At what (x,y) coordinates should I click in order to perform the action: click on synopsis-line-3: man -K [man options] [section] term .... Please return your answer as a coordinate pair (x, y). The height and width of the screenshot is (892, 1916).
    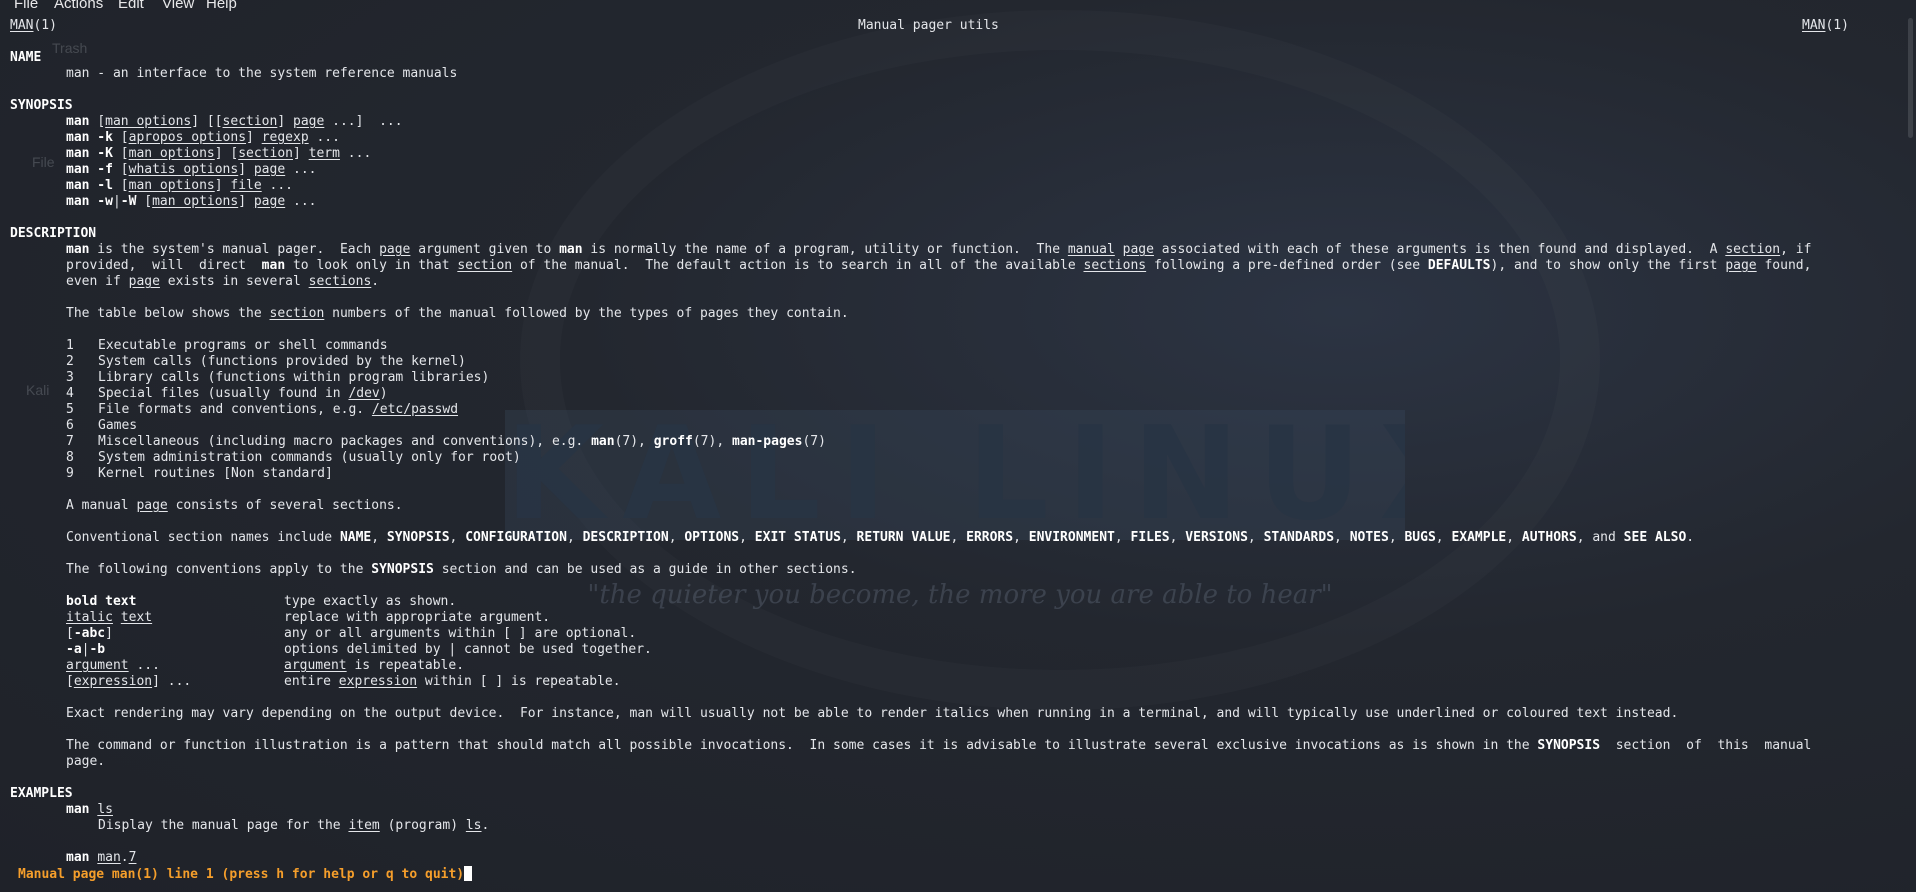
    Looking at the image, I should click on (219, 153).